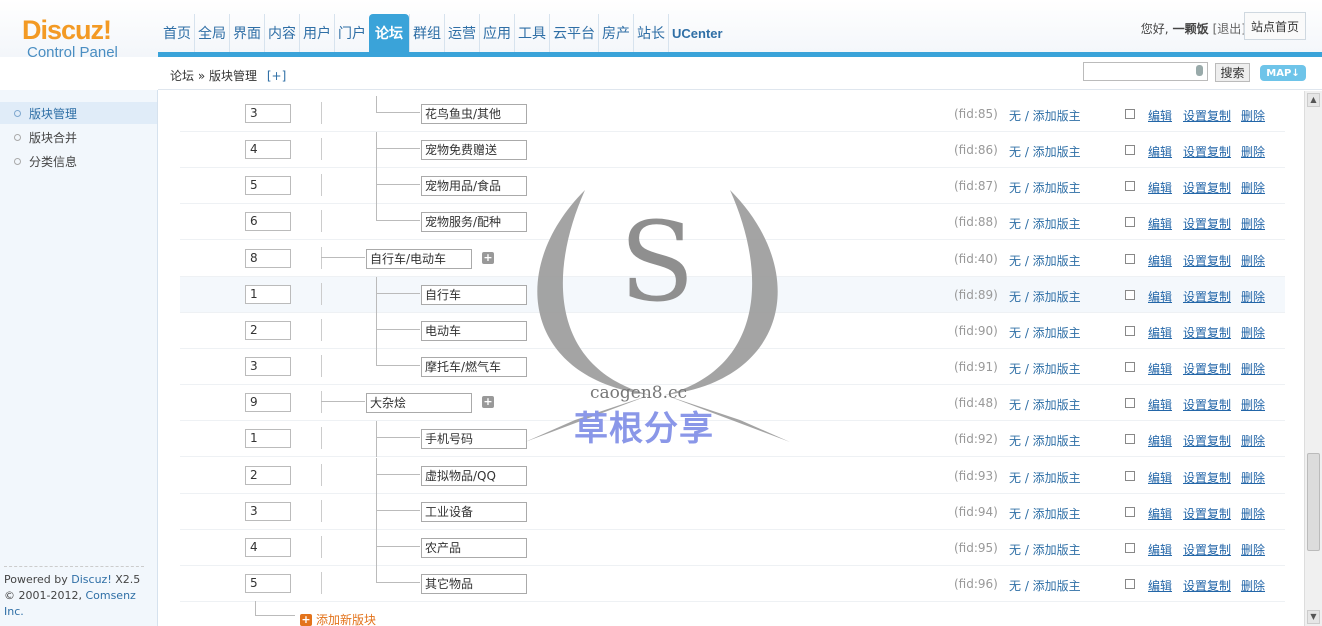 The image size is (1322, 626). Describe the element at coordinates (1313, 617) in the screenshot. I see `scroll-down-icon: ▼` at that location.